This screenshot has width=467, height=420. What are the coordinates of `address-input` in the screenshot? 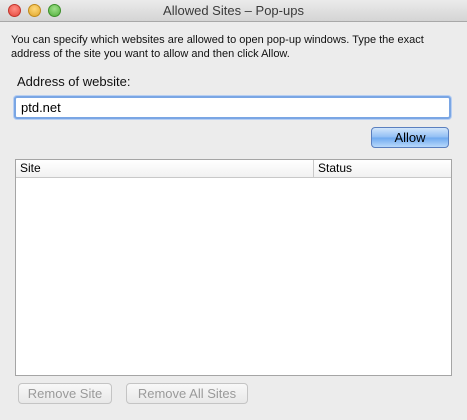 It's located at (232, 107).